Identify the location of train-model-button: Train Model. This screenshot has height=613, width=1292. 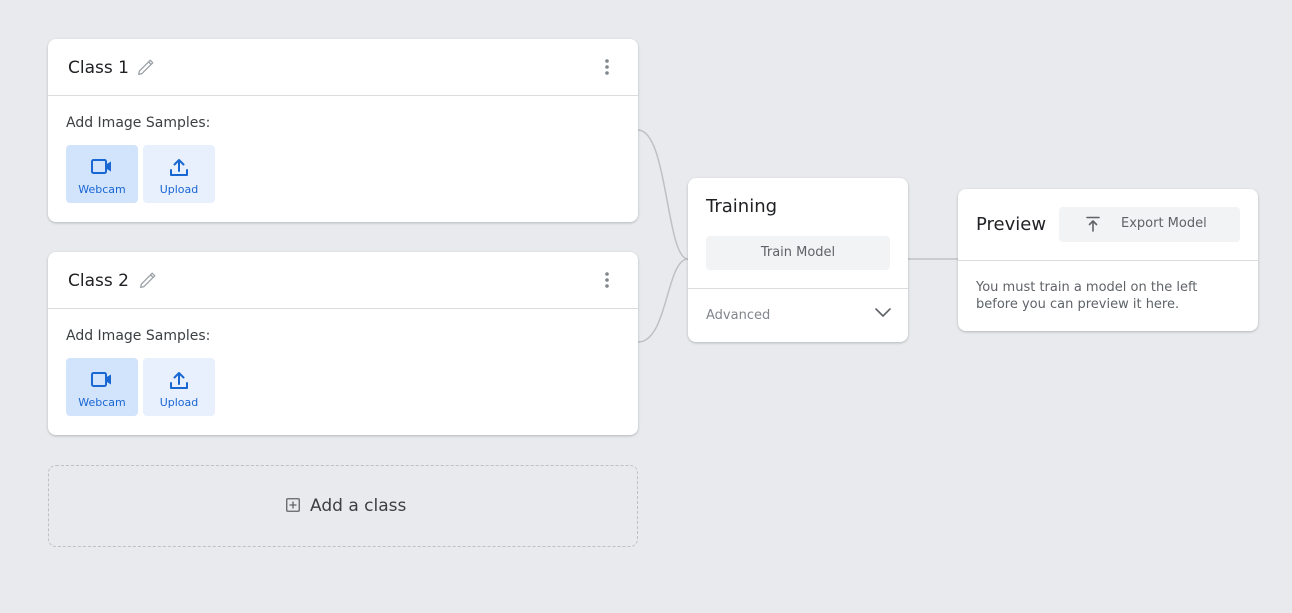
(798, 253).